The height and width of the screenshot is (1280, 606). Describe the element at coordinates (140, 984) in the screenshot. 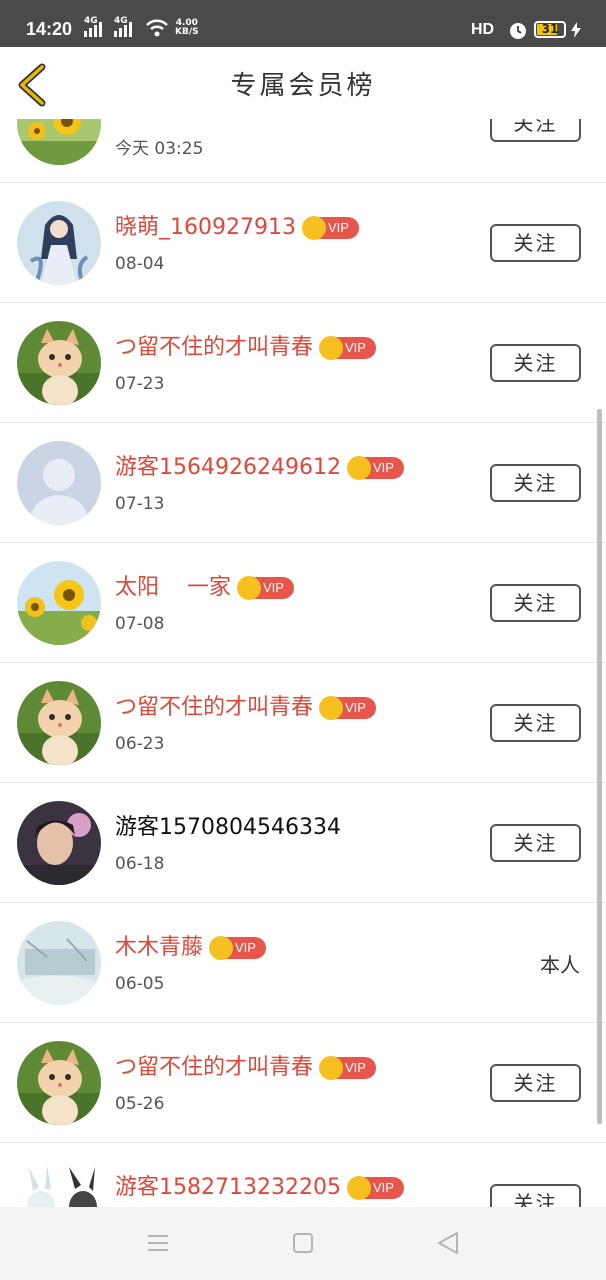

I see `row-date: 06-05` at that location.